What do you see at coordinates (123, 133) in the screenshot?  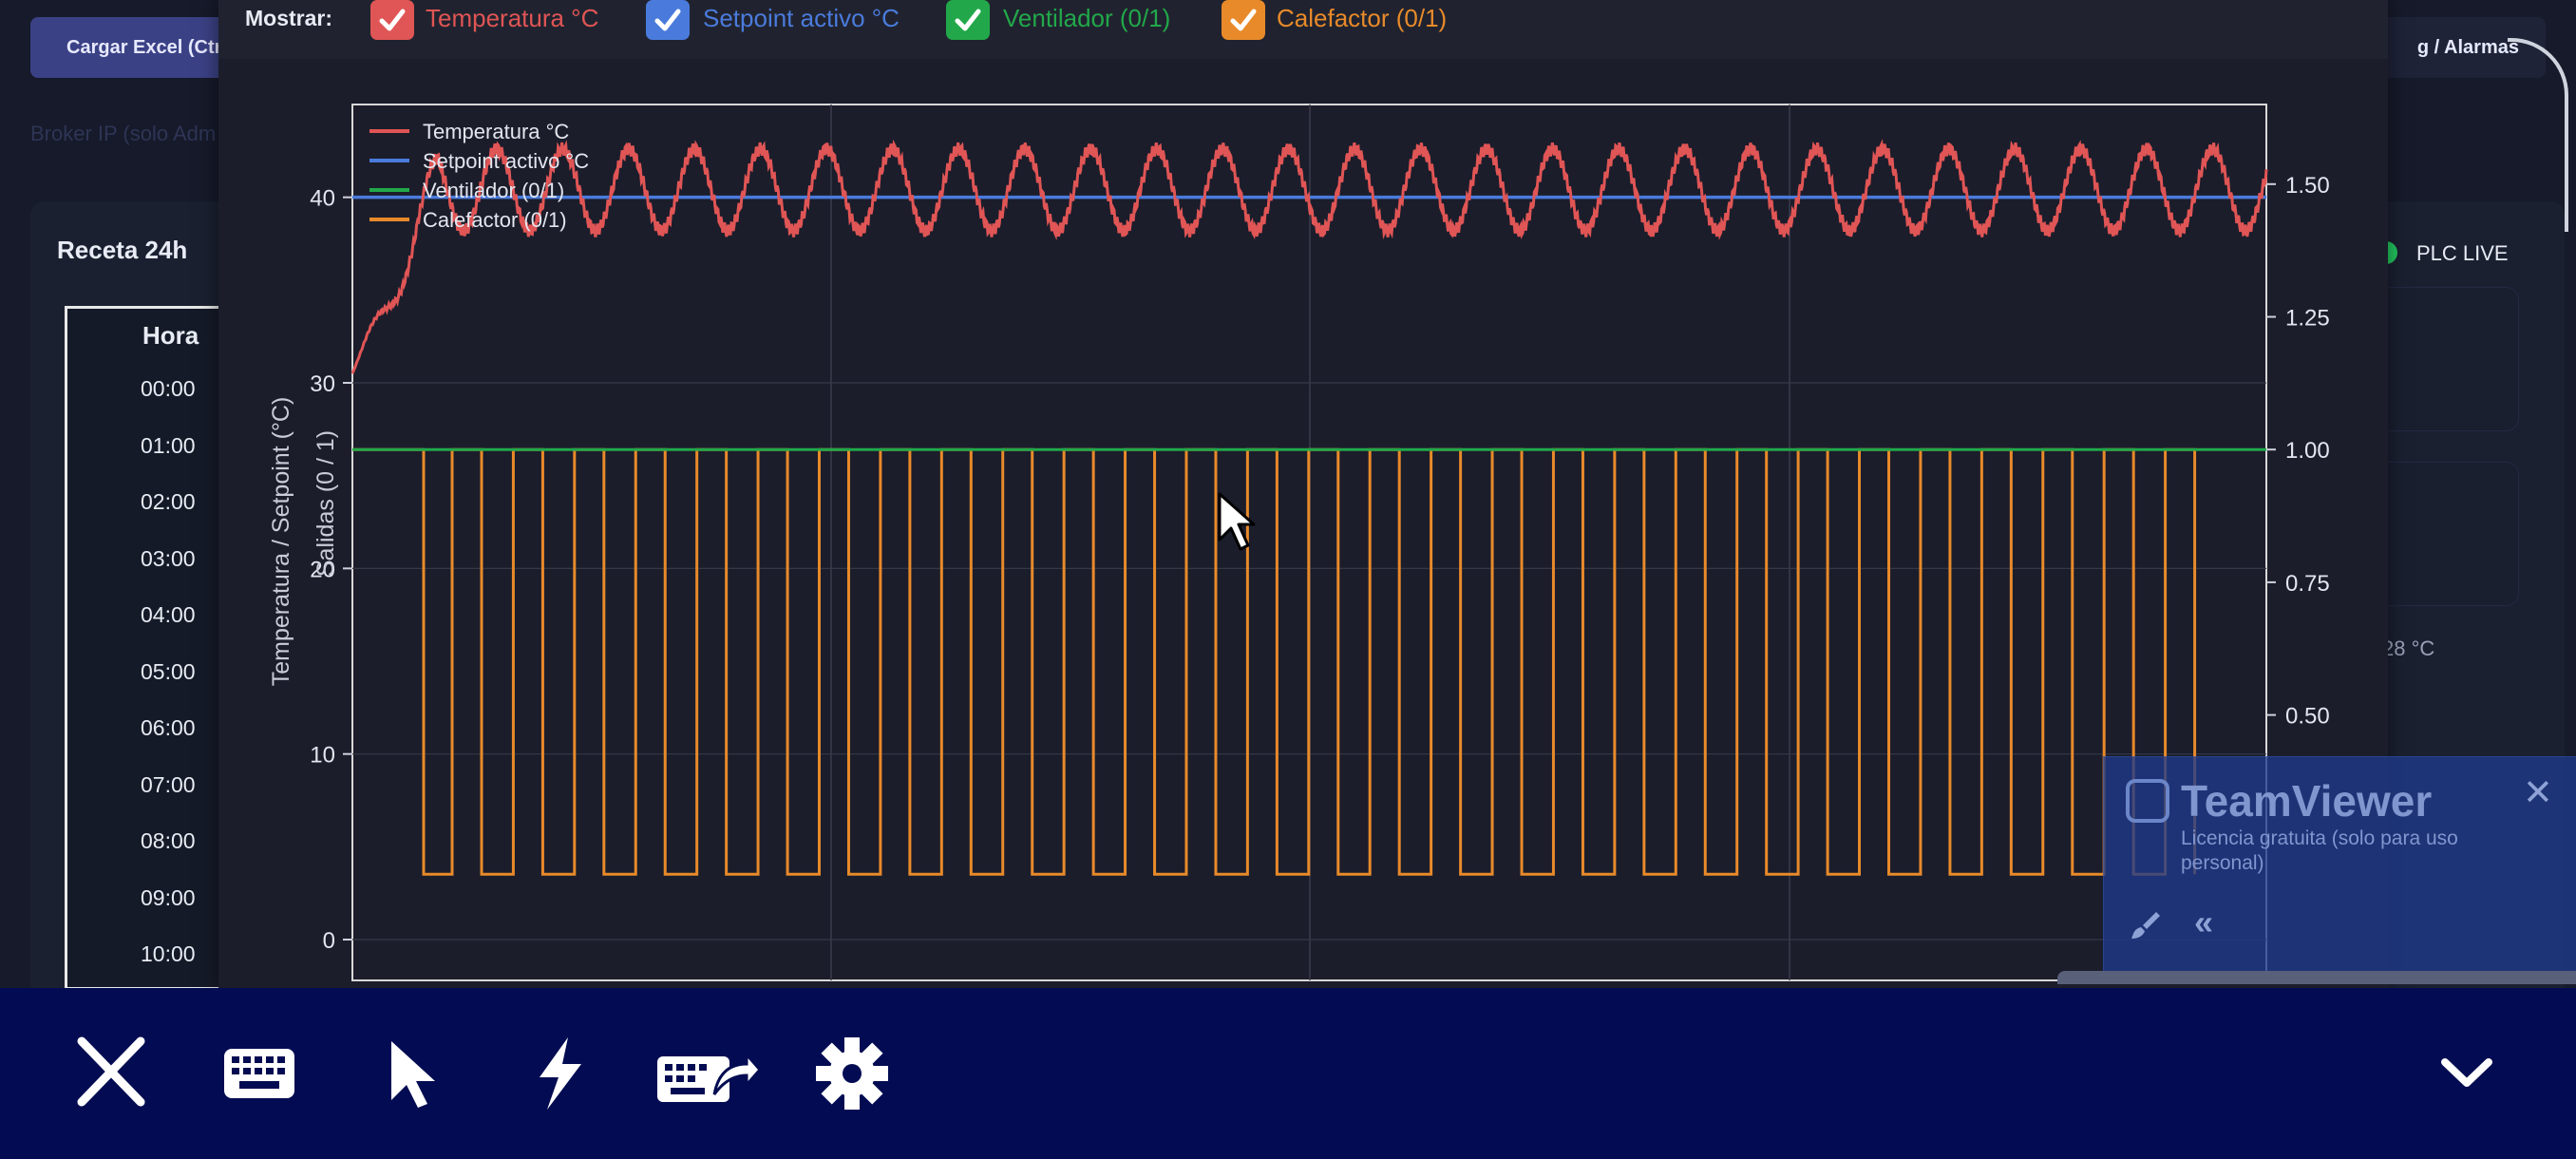 I see `broker-ip-label: Broker IP (solo Adm` at bounding box center [123, 133].